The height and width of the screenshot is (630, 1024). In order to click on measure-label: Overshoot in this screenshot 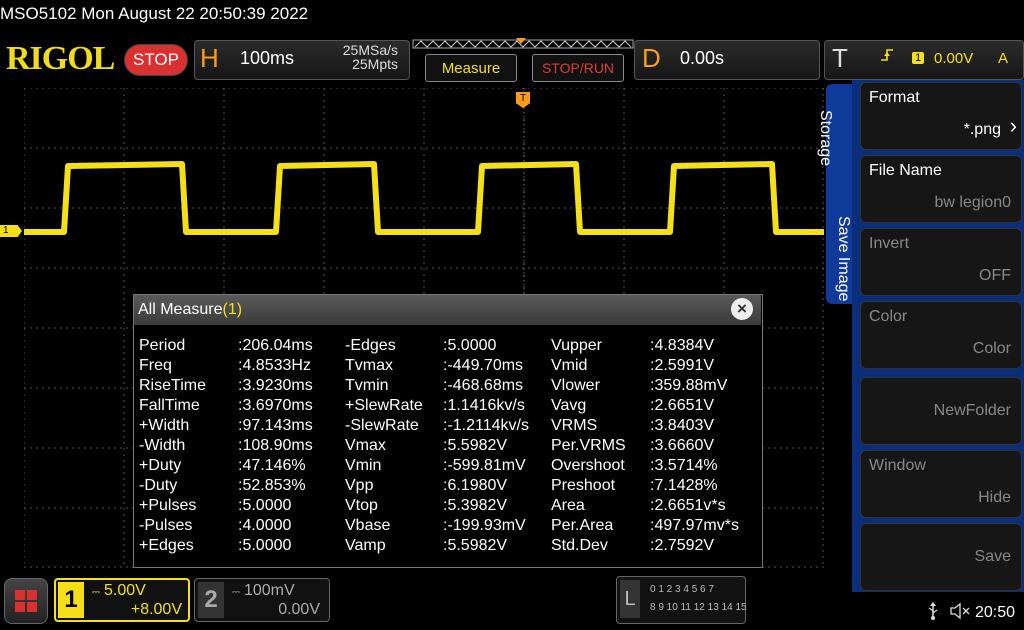, I will do `click(588, 465)`.